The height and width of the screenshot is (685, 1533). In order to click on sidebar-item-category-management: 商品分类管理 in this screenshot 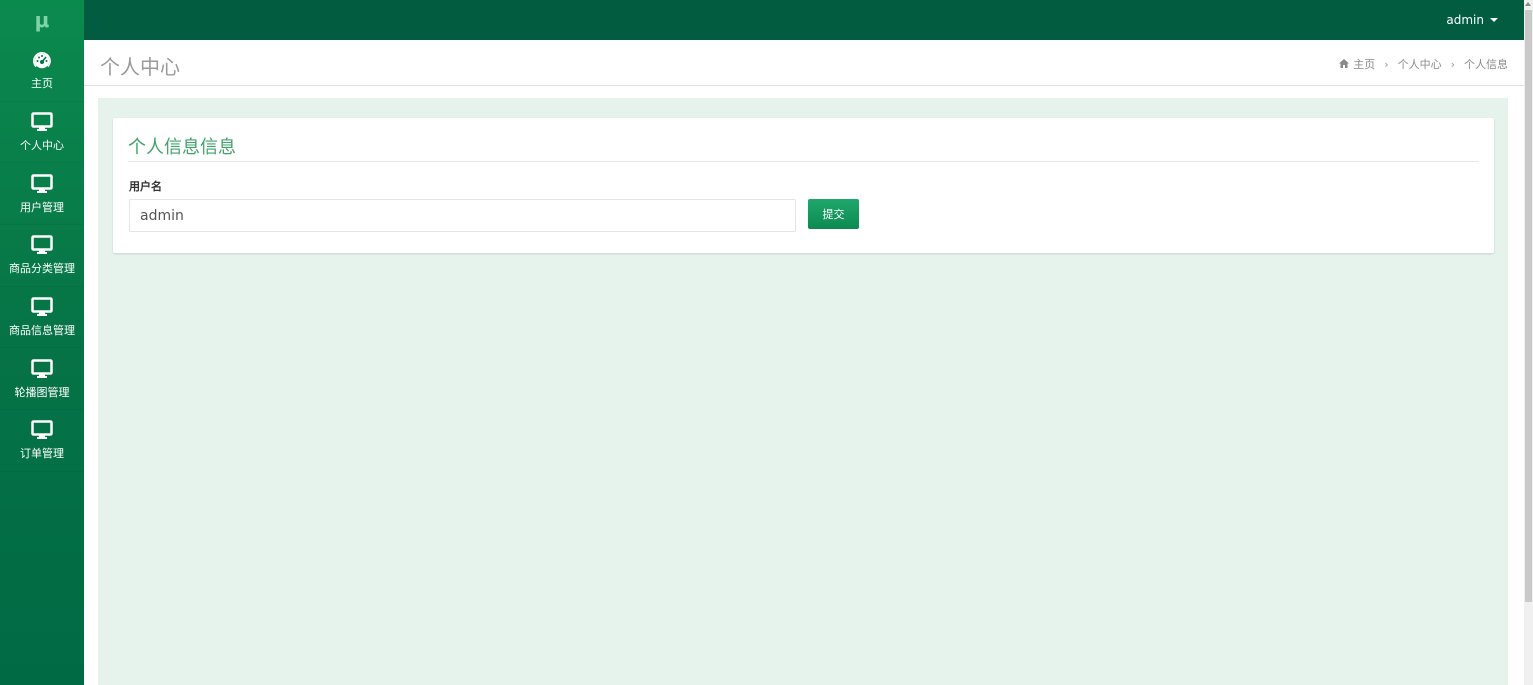, I will do `click(42, 256)`.